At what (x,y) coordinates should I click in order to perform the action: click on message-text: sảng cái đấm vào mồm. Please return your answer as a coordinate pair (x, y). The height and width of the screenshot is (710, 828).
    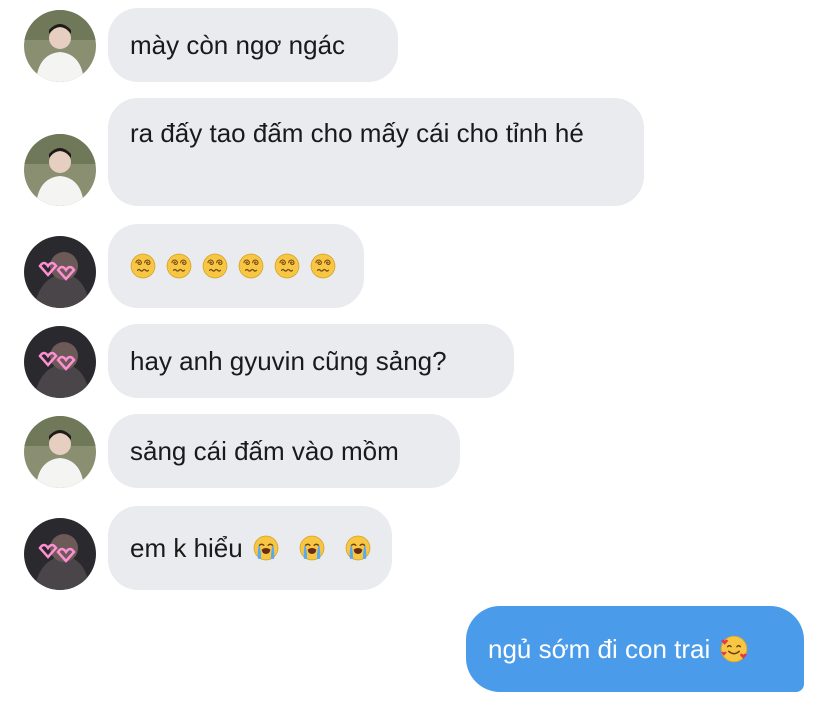
    Looking at the image, I should click on (264, 451).